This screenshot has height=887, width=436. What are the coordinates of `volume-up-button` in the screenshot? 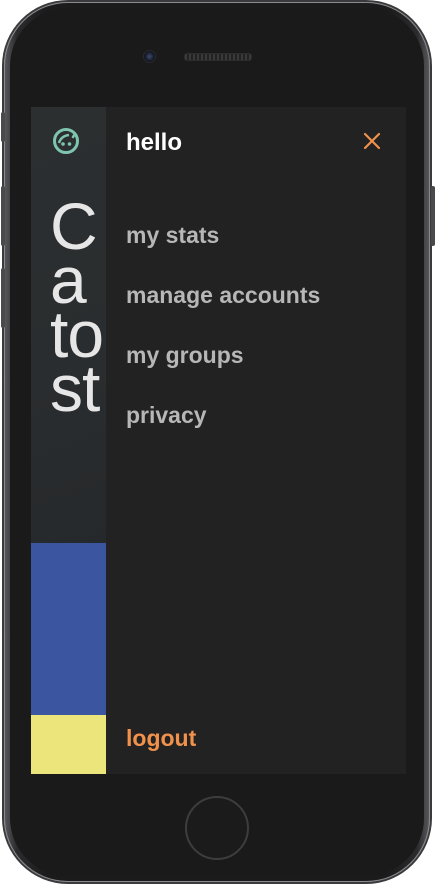 It's located at (3, 216).